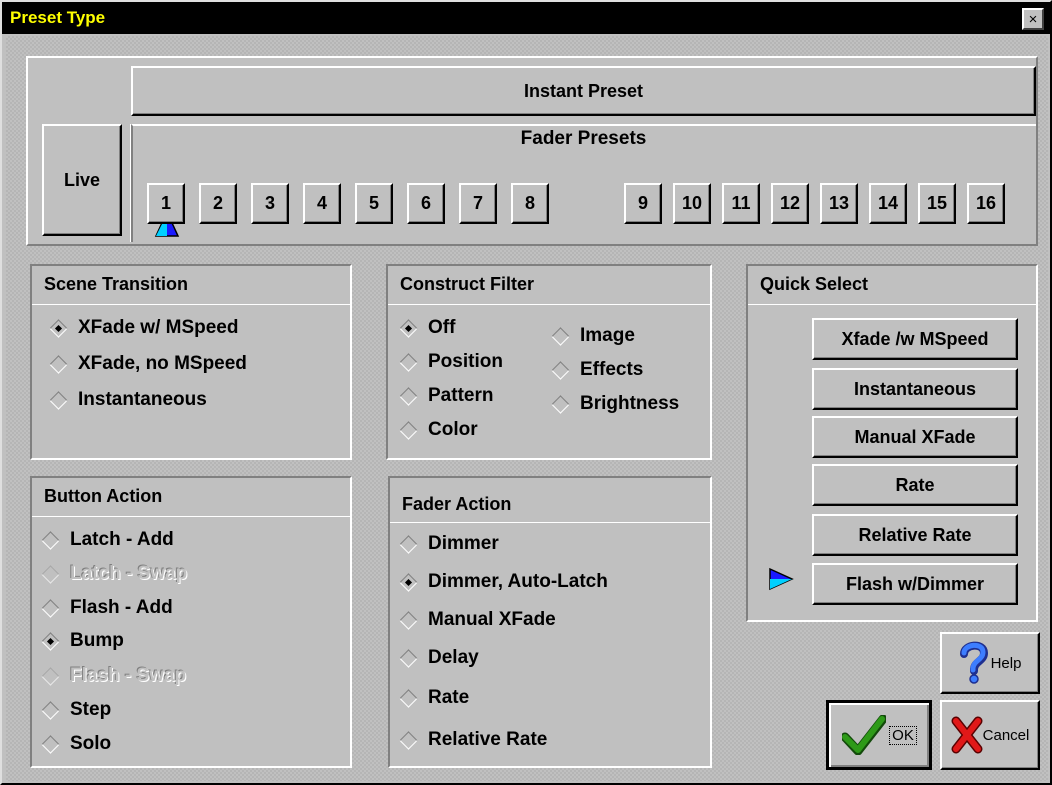 The height and width of the screenshot is (785, 1052). Describe the element at coordinates (463, 543) in the screenshot. I see `radio-label: Dimmer` at that location.